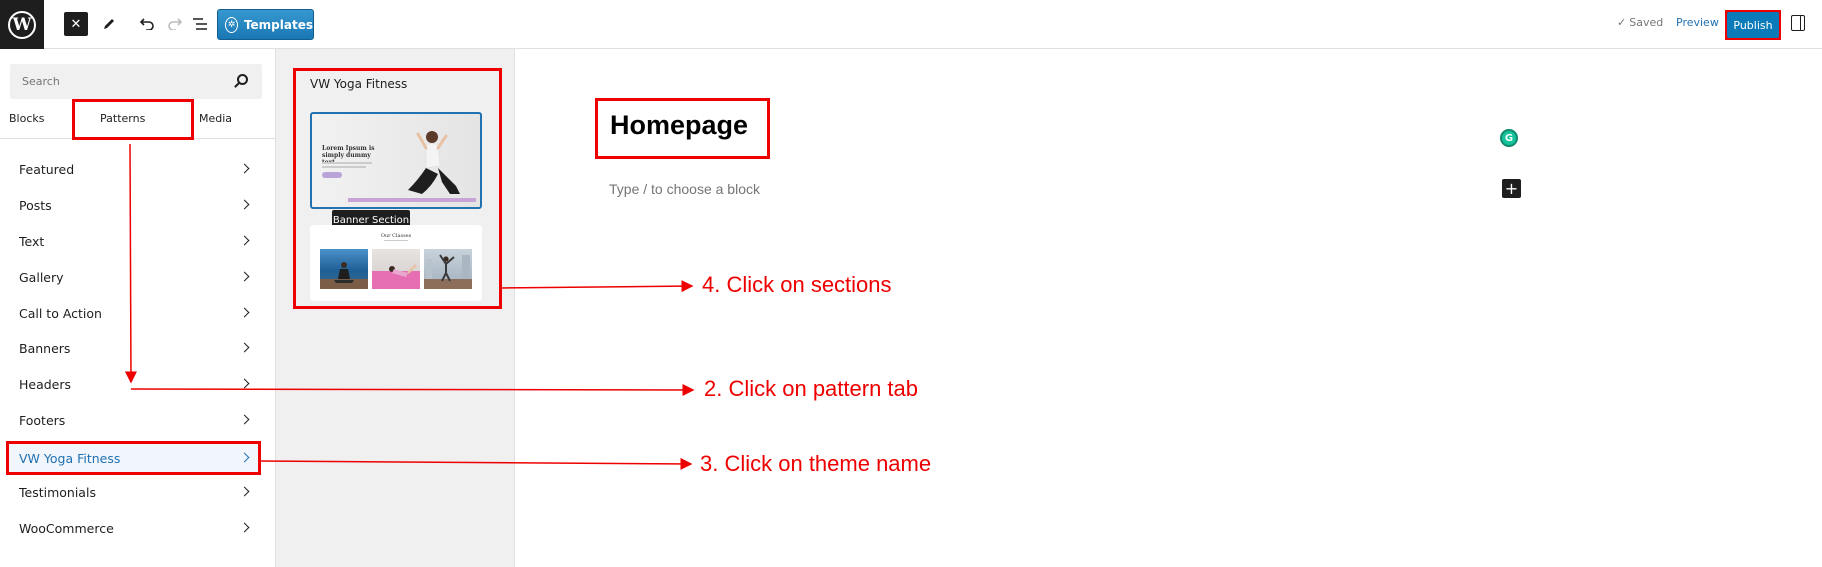  I want to click on pencil-icon, so click(109, 24).